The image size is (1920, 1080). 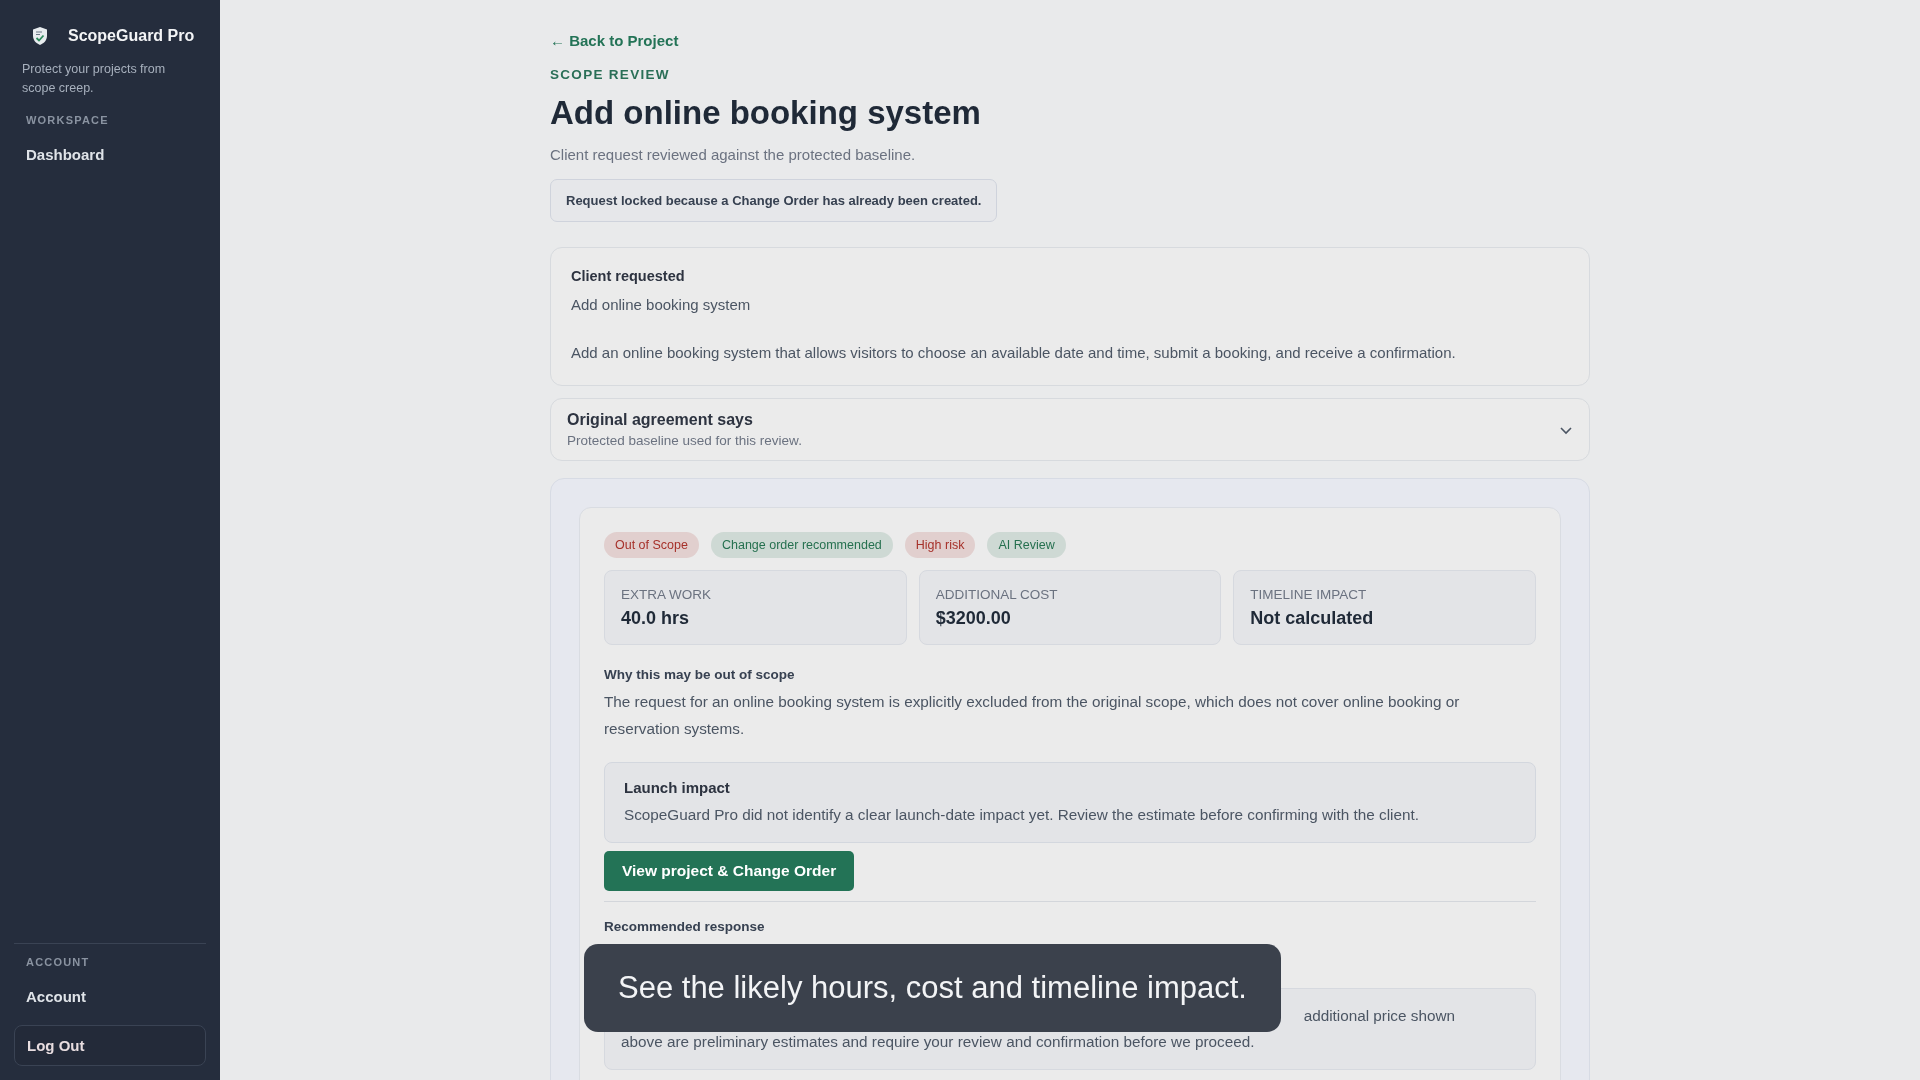 I want to click on request-description: Add an online booking system that allows visitors to choose an available date and time, submit a booking, and receive a confirmation., so click(x=1014, y=352).